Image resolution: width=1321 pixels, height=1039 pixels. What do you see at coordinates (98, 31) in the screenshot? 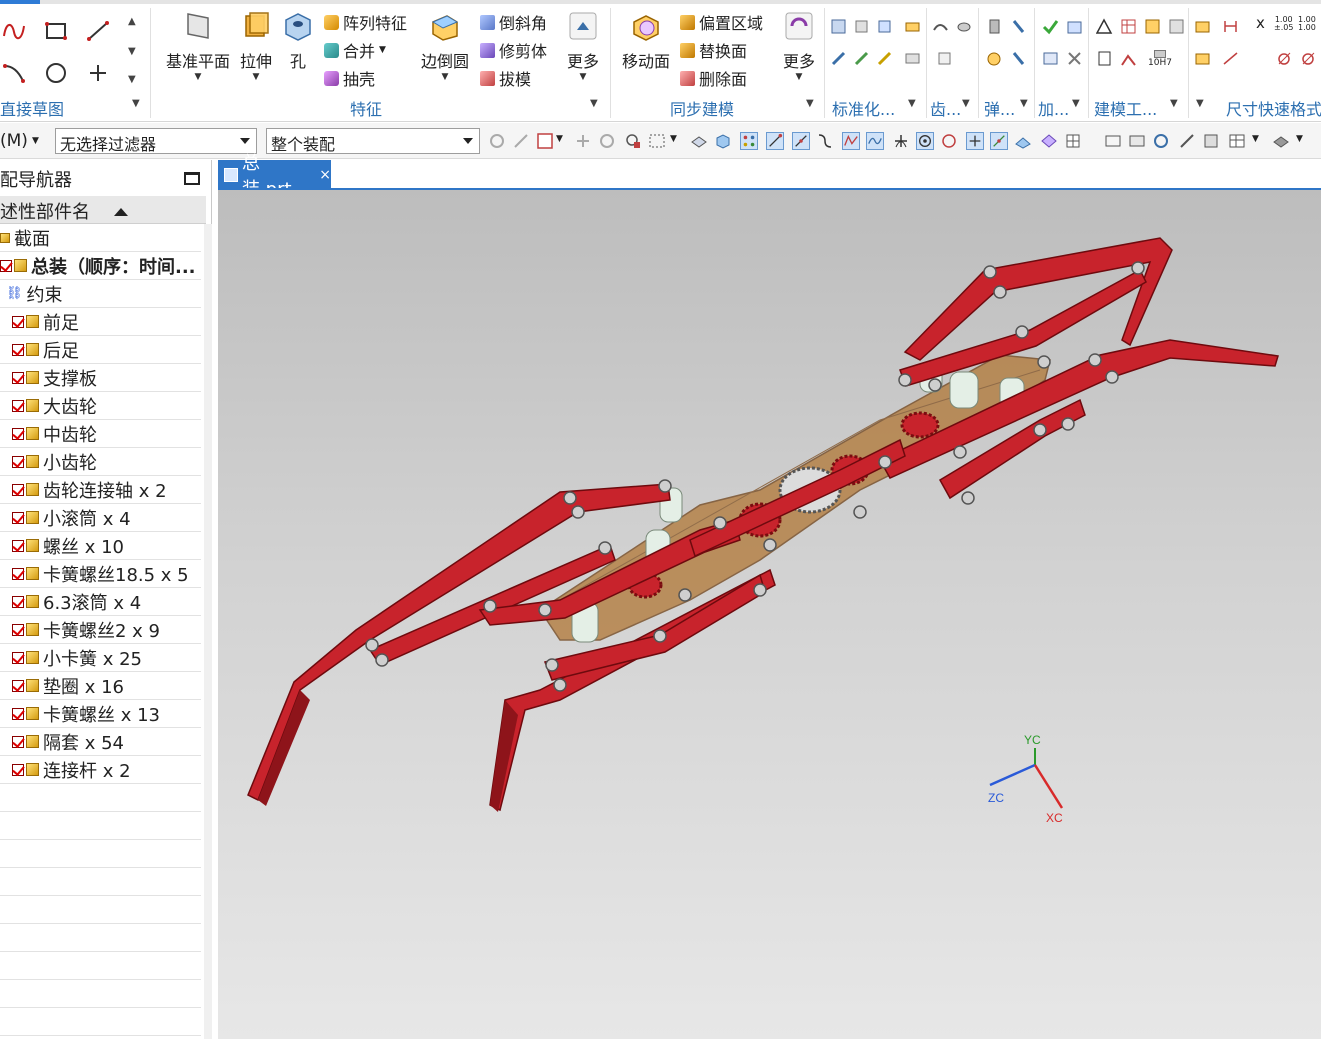
I see `line-icon` at bounding box center [98, 31].